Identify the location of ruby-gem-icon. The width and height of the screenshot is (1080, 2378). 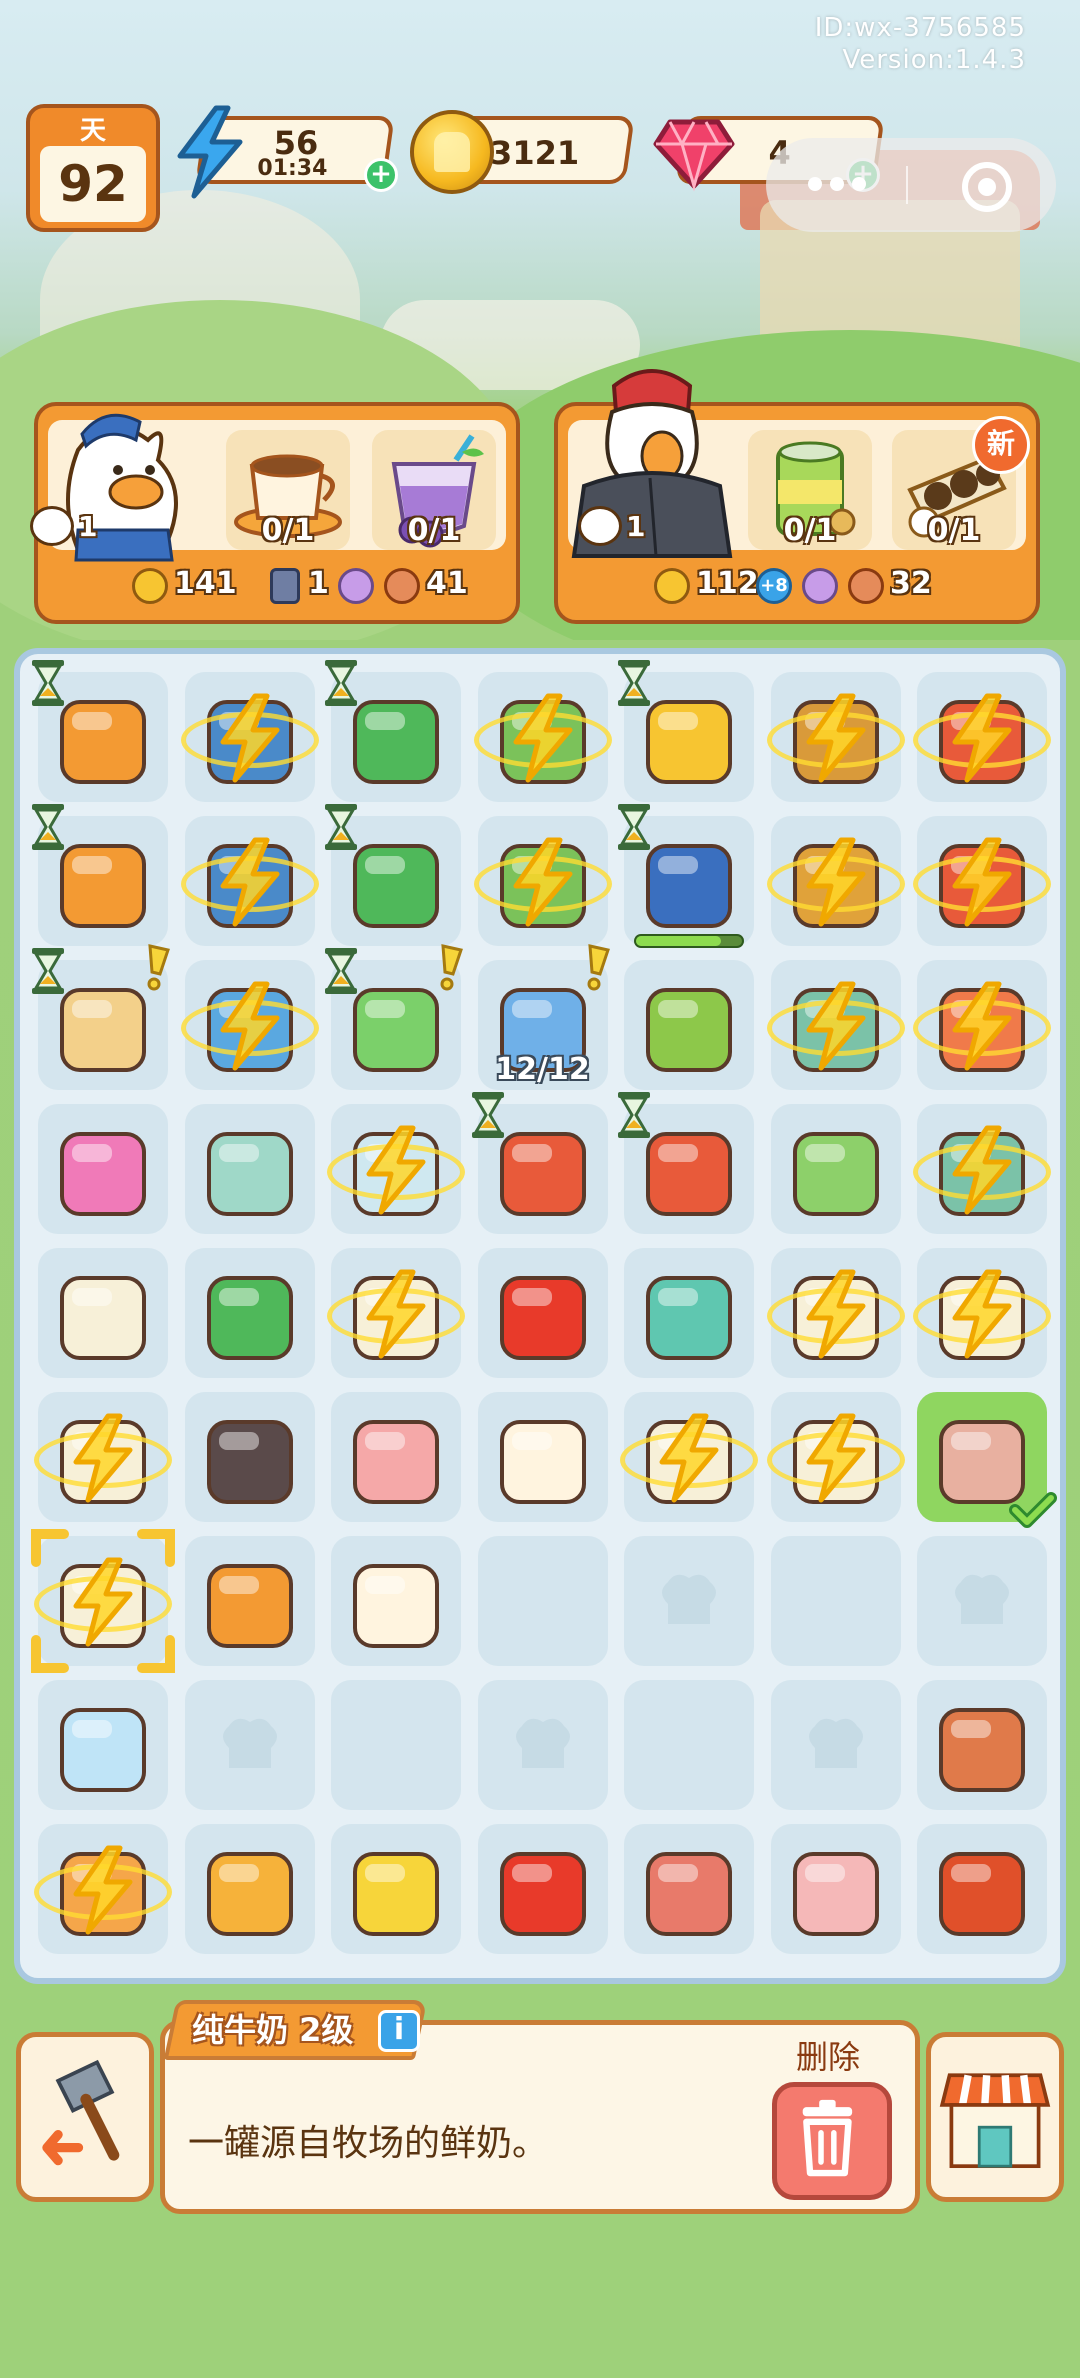
(694, 155).